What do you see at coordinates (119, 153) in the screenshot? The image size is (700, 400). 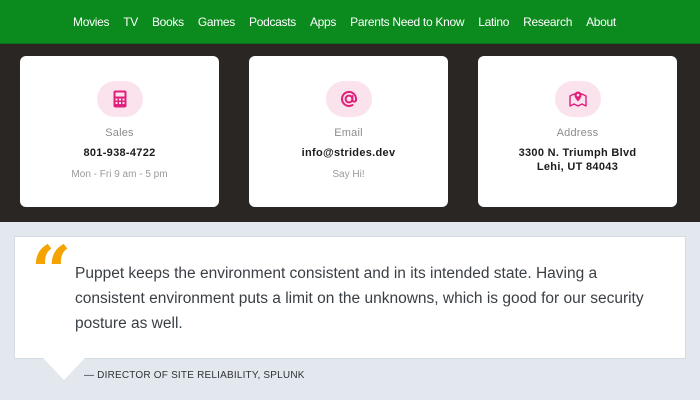 I see `sales-phone: 801-938-4722` at bounding box center [119, 153].